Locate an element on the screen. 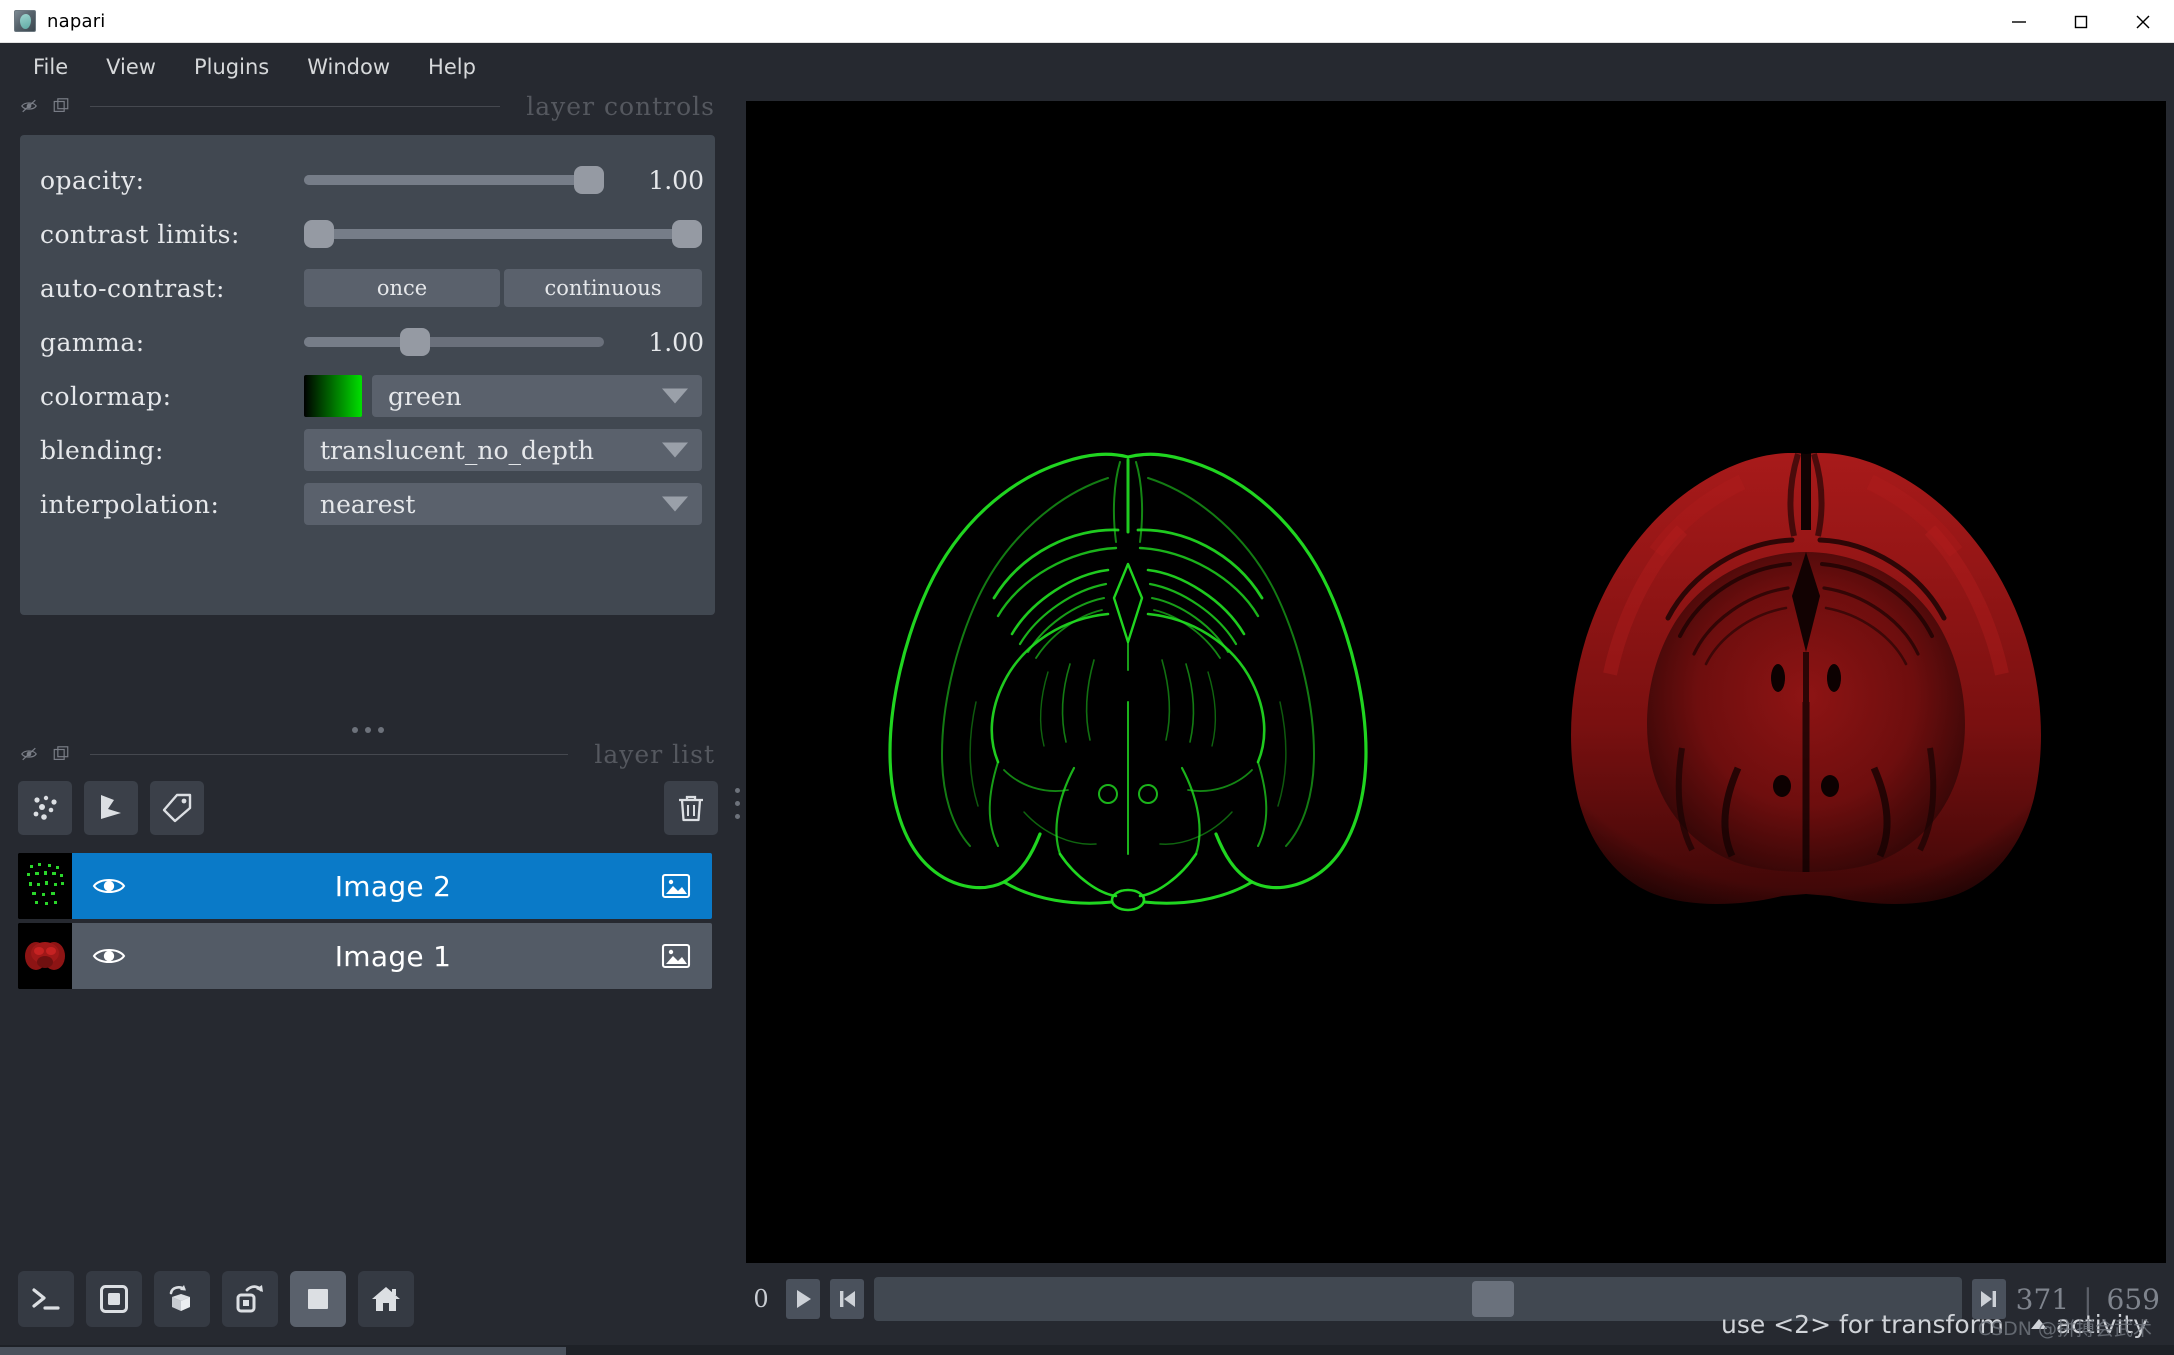 Image resolution: width=2174 pixels, height=1355 pixels. home-icon is located at coordinates (386, 1299).